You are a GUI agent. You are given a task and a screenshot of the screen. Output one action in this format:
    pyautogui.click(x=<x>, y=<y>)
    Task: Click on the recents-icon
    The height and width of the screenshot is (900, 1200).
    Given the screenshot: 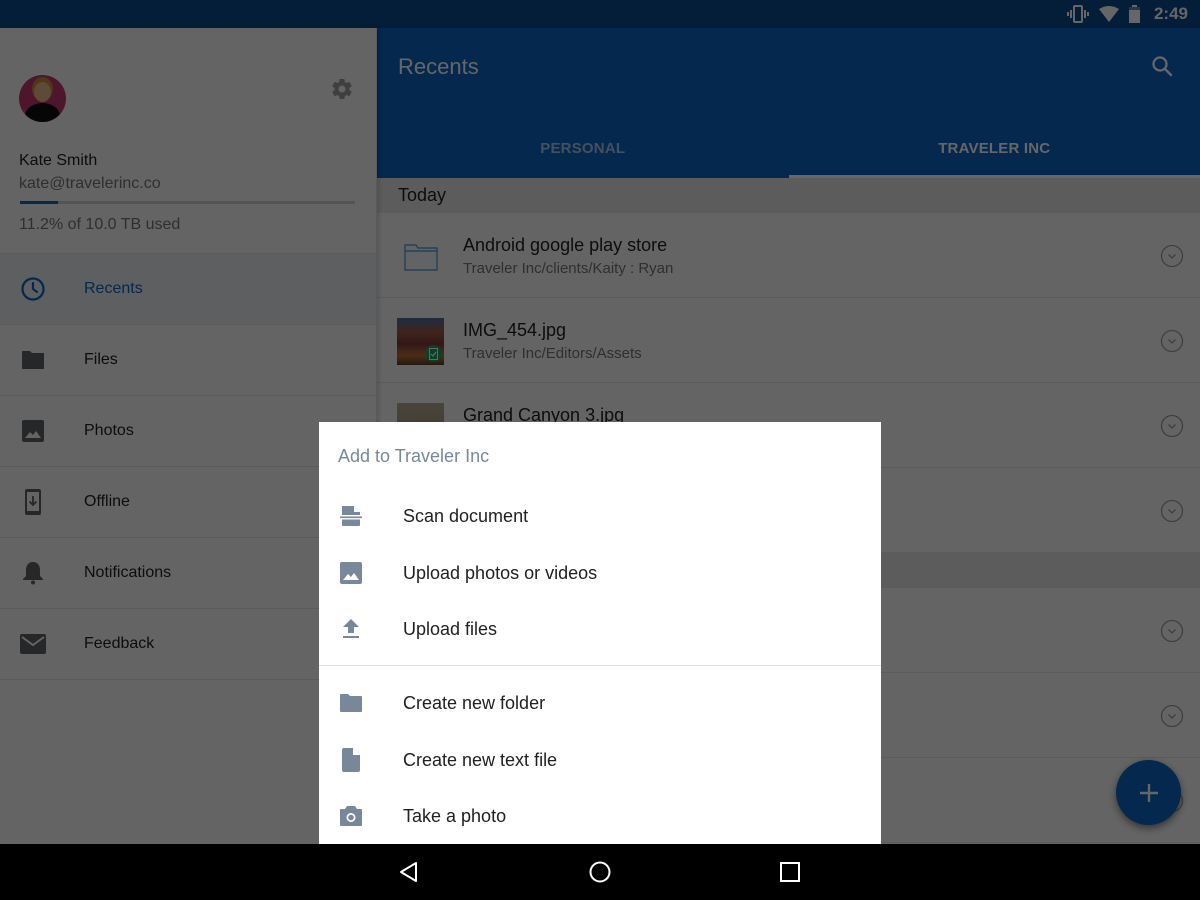 What is the action you would take?
    pyautogui.click(x=790, y=872)
    